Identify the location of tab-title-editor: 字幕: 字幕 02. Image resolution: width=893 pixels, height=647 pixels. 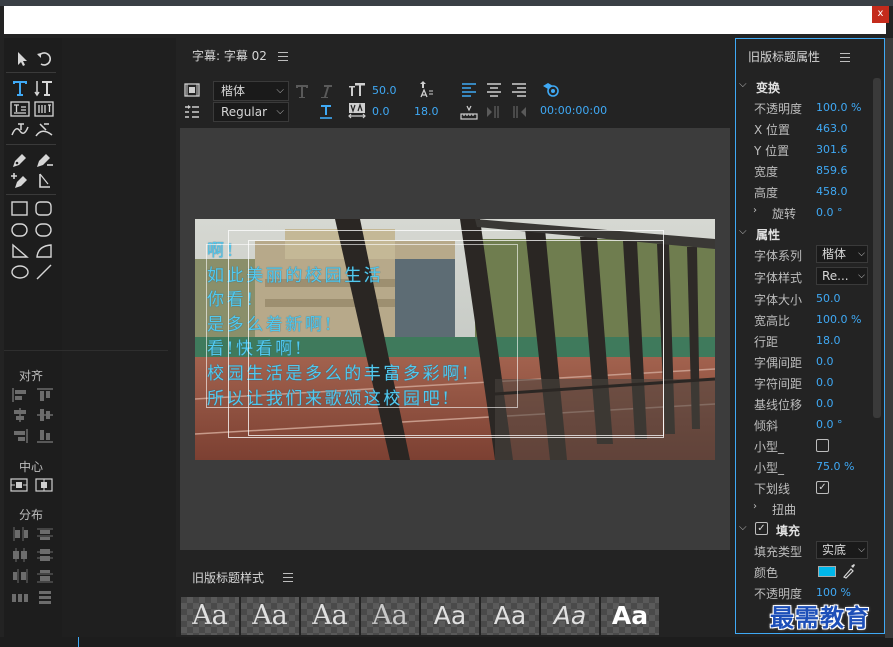
(229, 55).